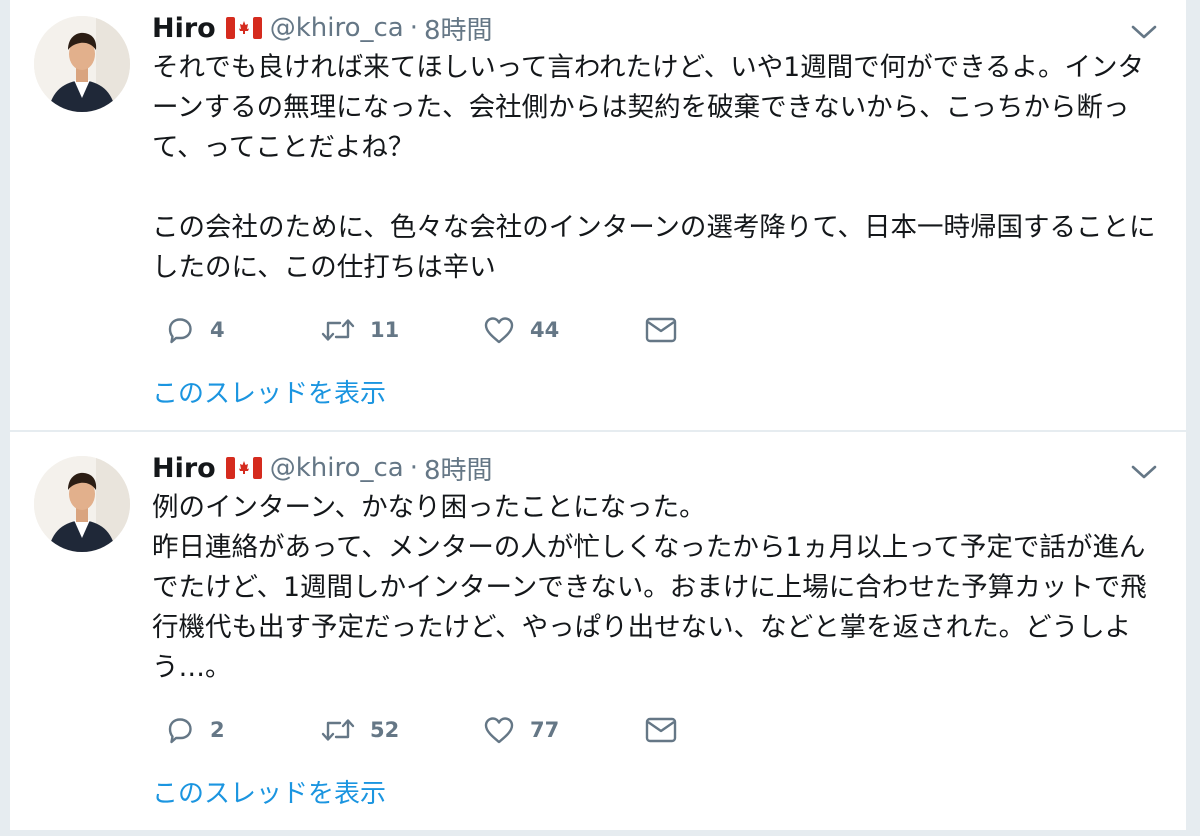  I want to click on like-button: 44, so click(520, 330).